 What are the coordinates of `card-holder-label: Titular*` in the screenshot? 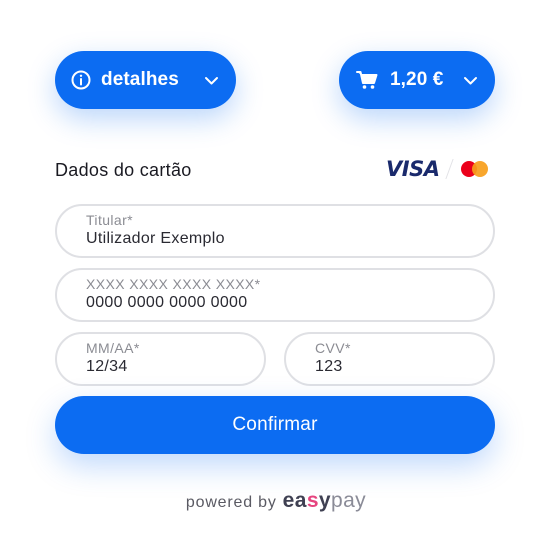 It's located at (110, 220).